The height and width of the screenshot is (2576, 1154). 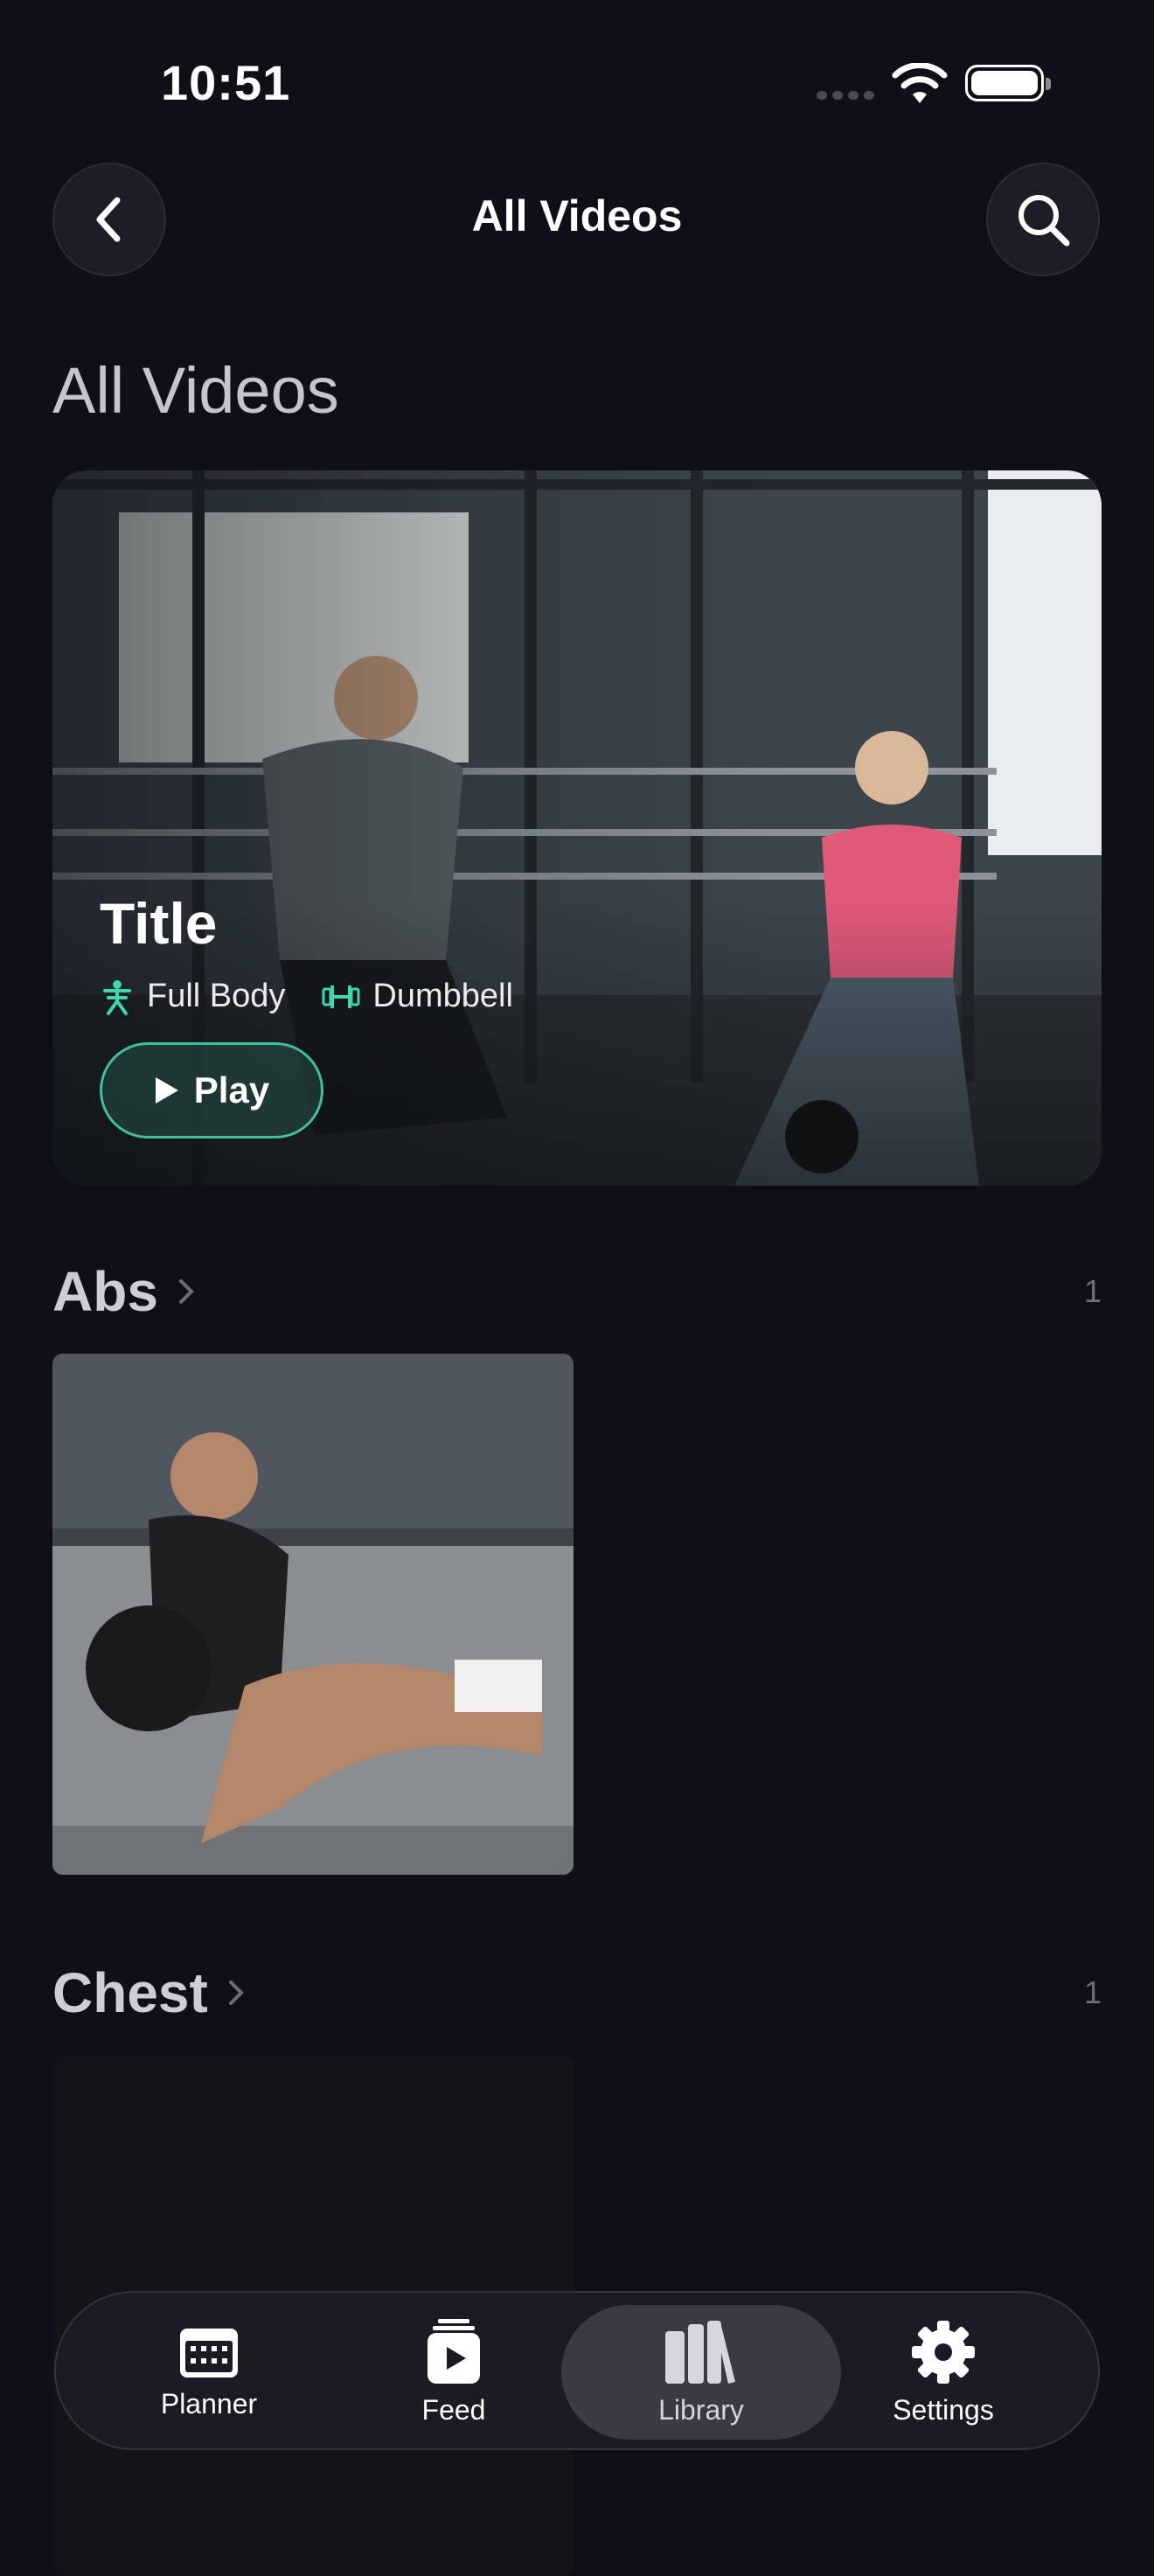 I want to click on tab-library: Library, so click(x=701, y=2372).